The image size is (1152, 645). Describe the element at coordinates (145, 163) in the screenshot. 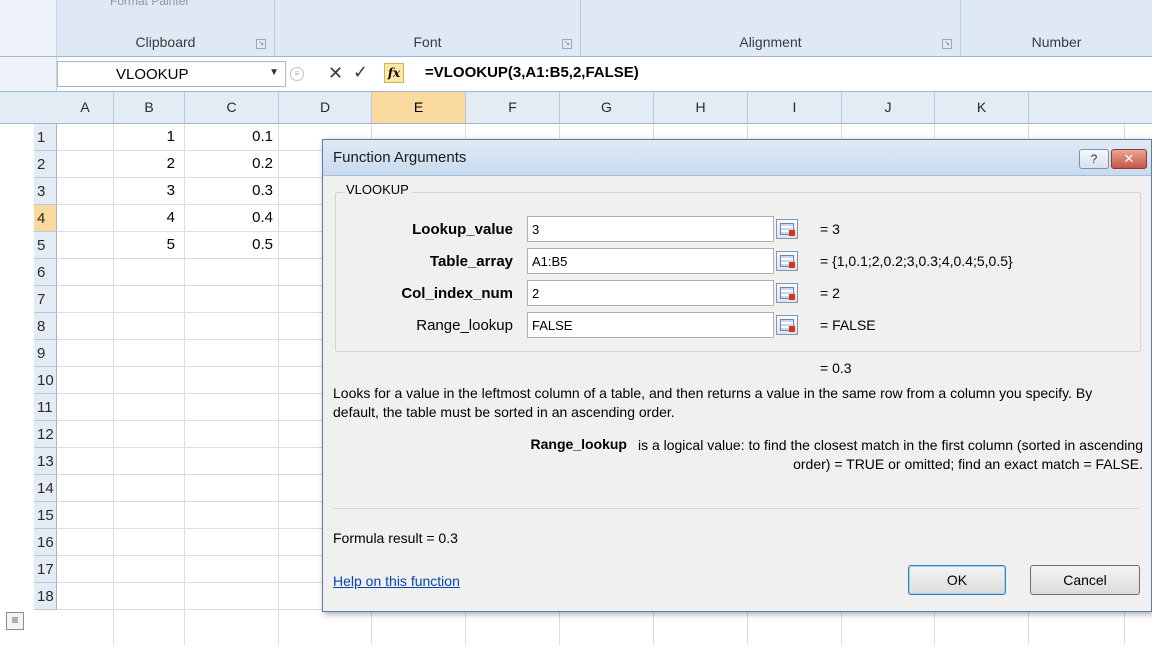

I see `cell-a2: 2` at that location.